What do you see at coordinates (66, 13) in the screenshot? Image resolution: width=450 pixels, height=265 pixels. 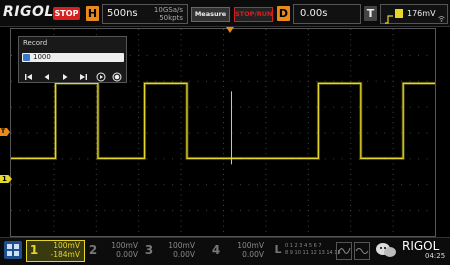 I see `run-status-badge: STOP` at bounding box center [66, 13].